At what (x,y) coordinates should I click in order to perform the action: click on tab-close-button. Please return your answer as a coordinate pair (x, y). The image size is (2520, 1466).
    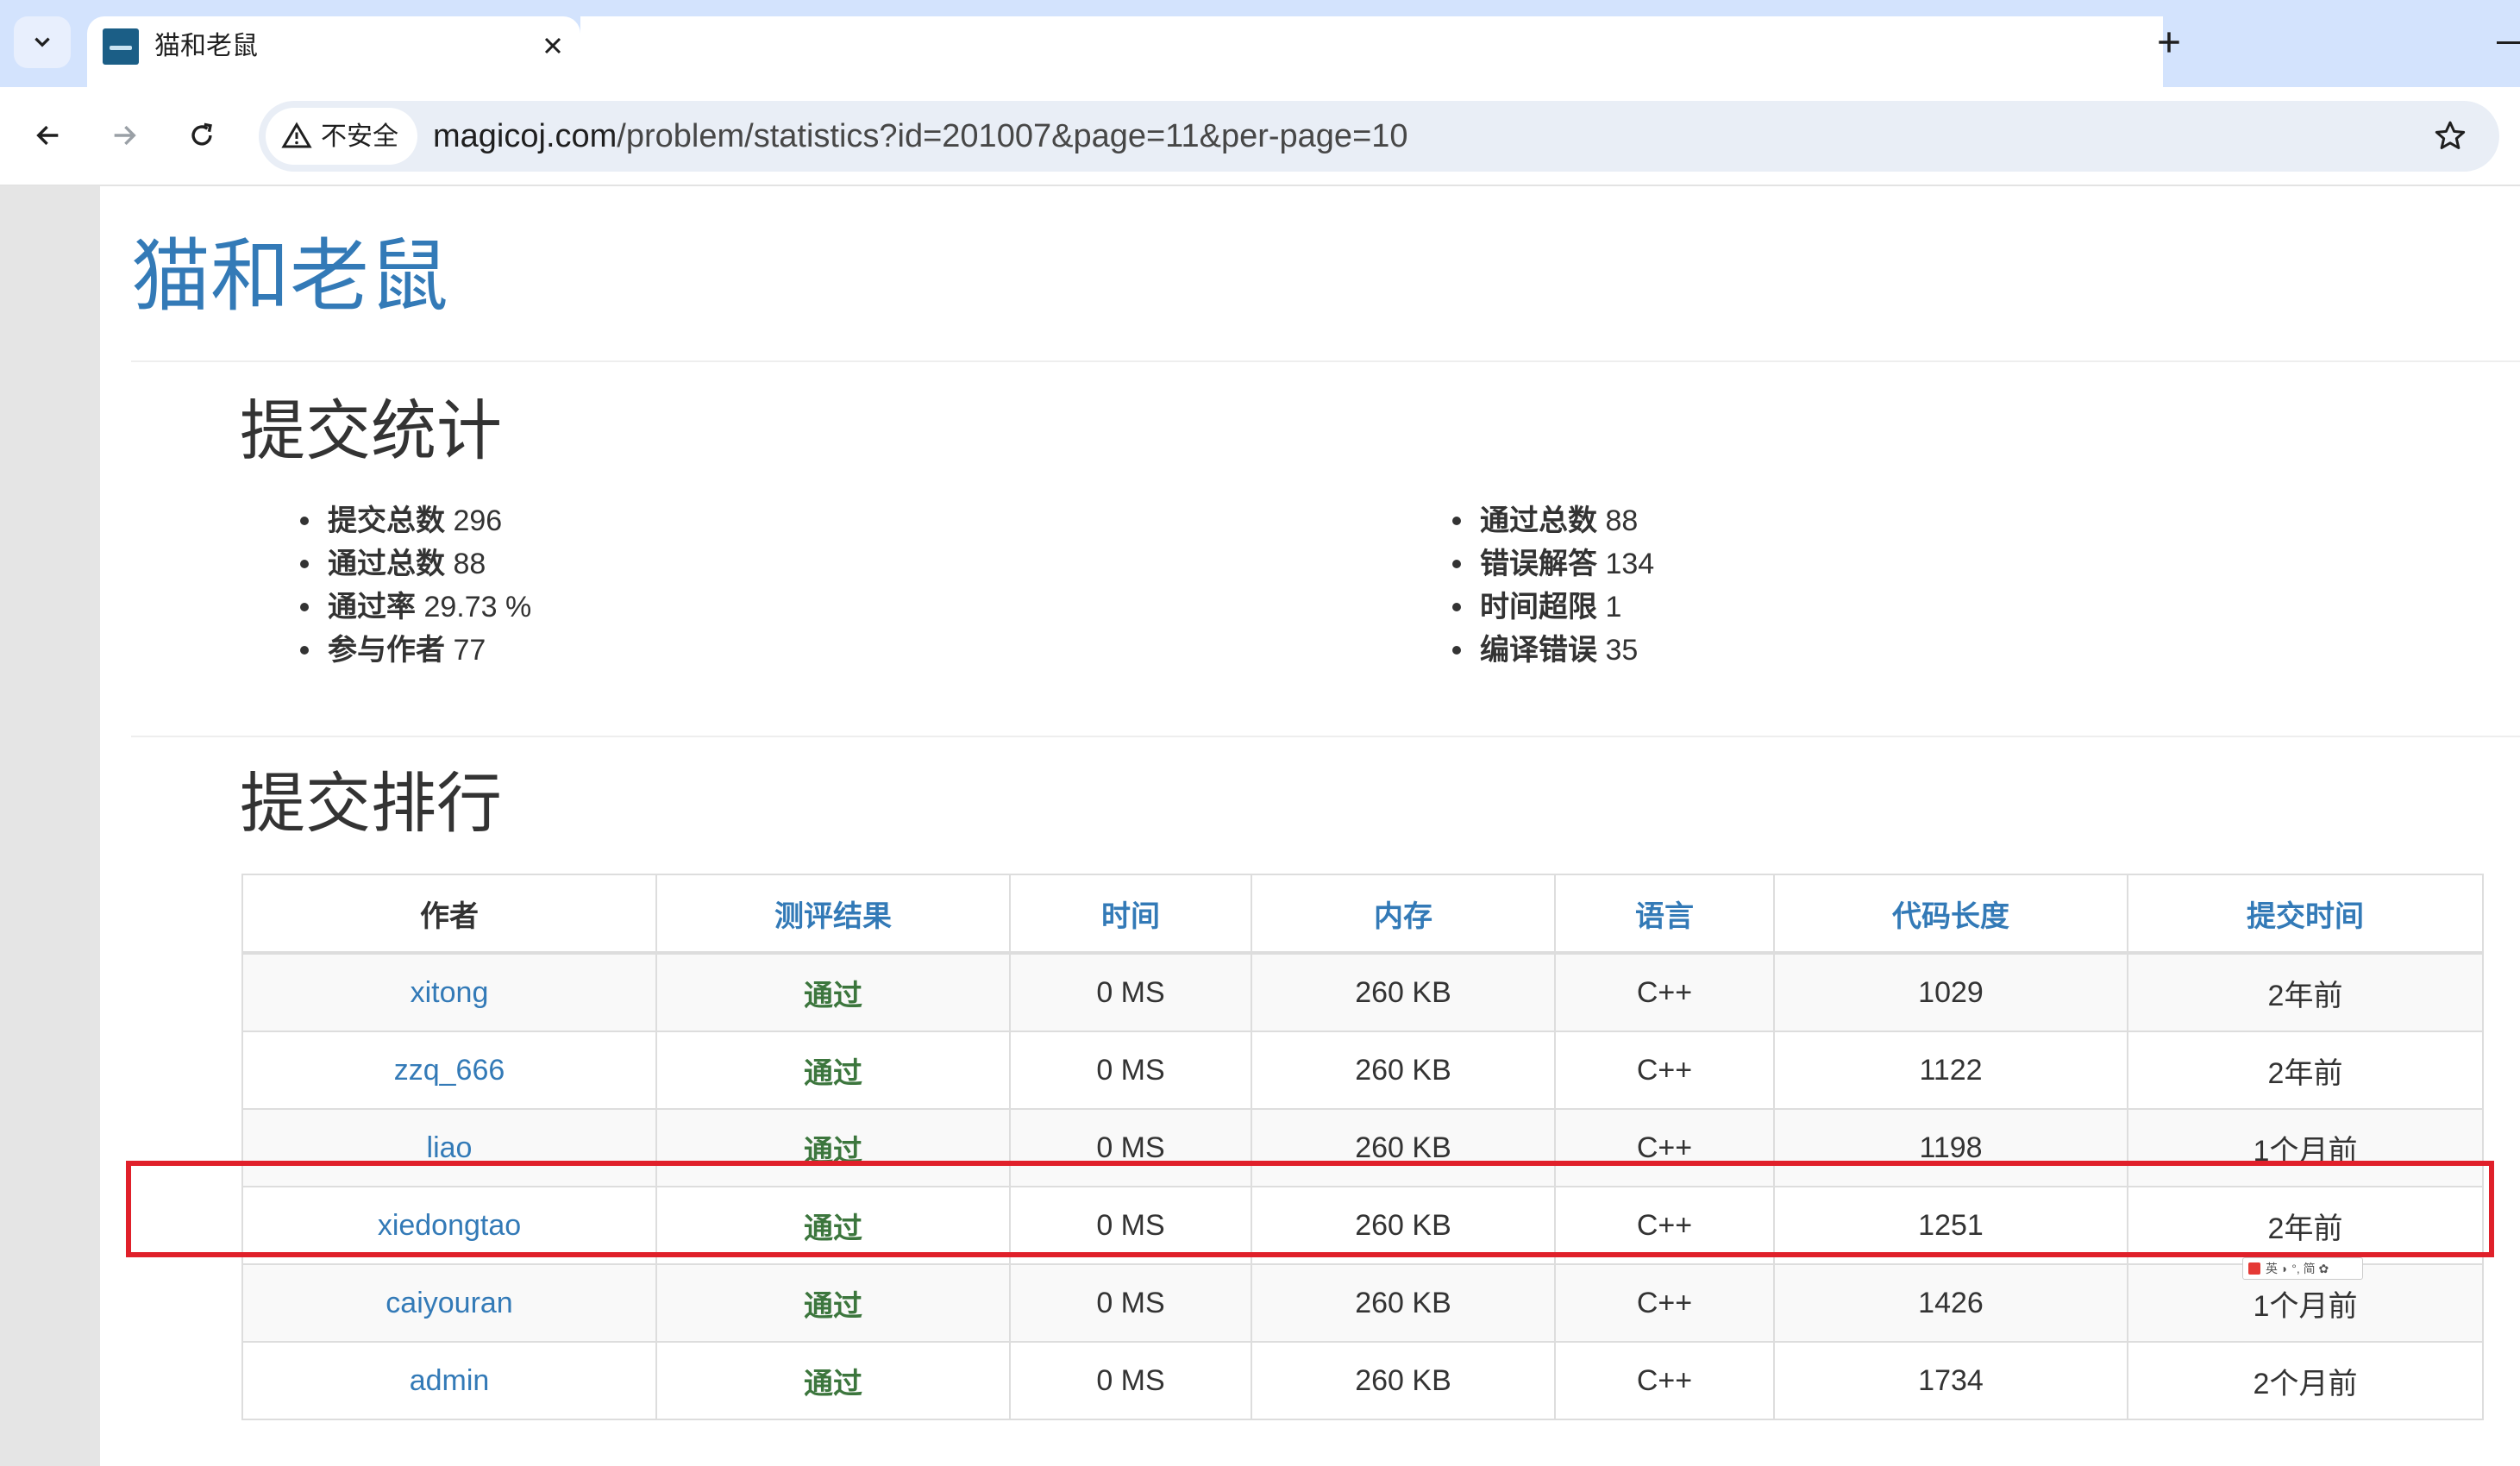
    Looking at the image, I should click on (553, 45).